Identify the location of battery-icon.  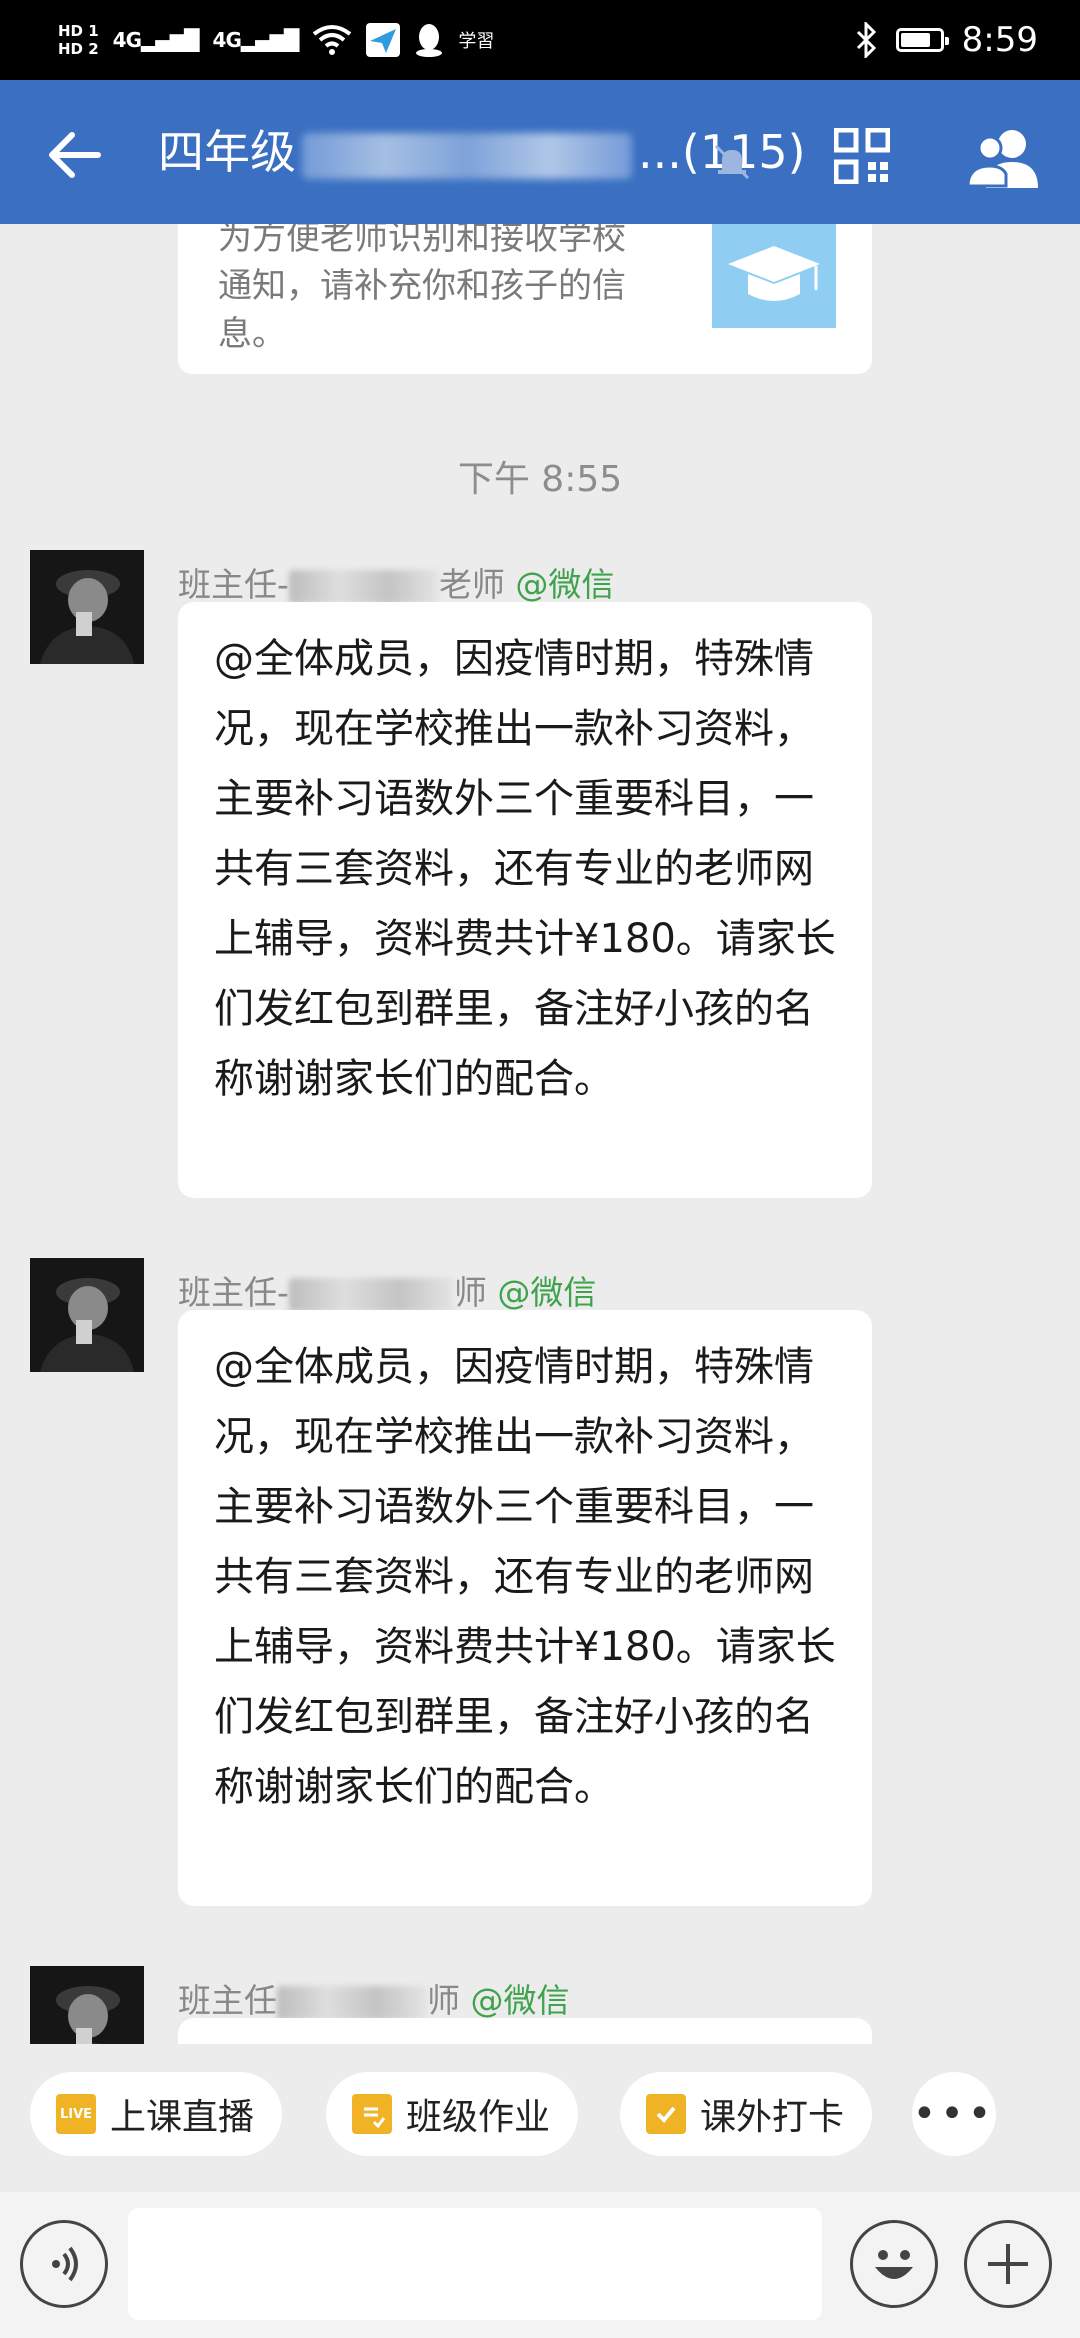
(922, 40).